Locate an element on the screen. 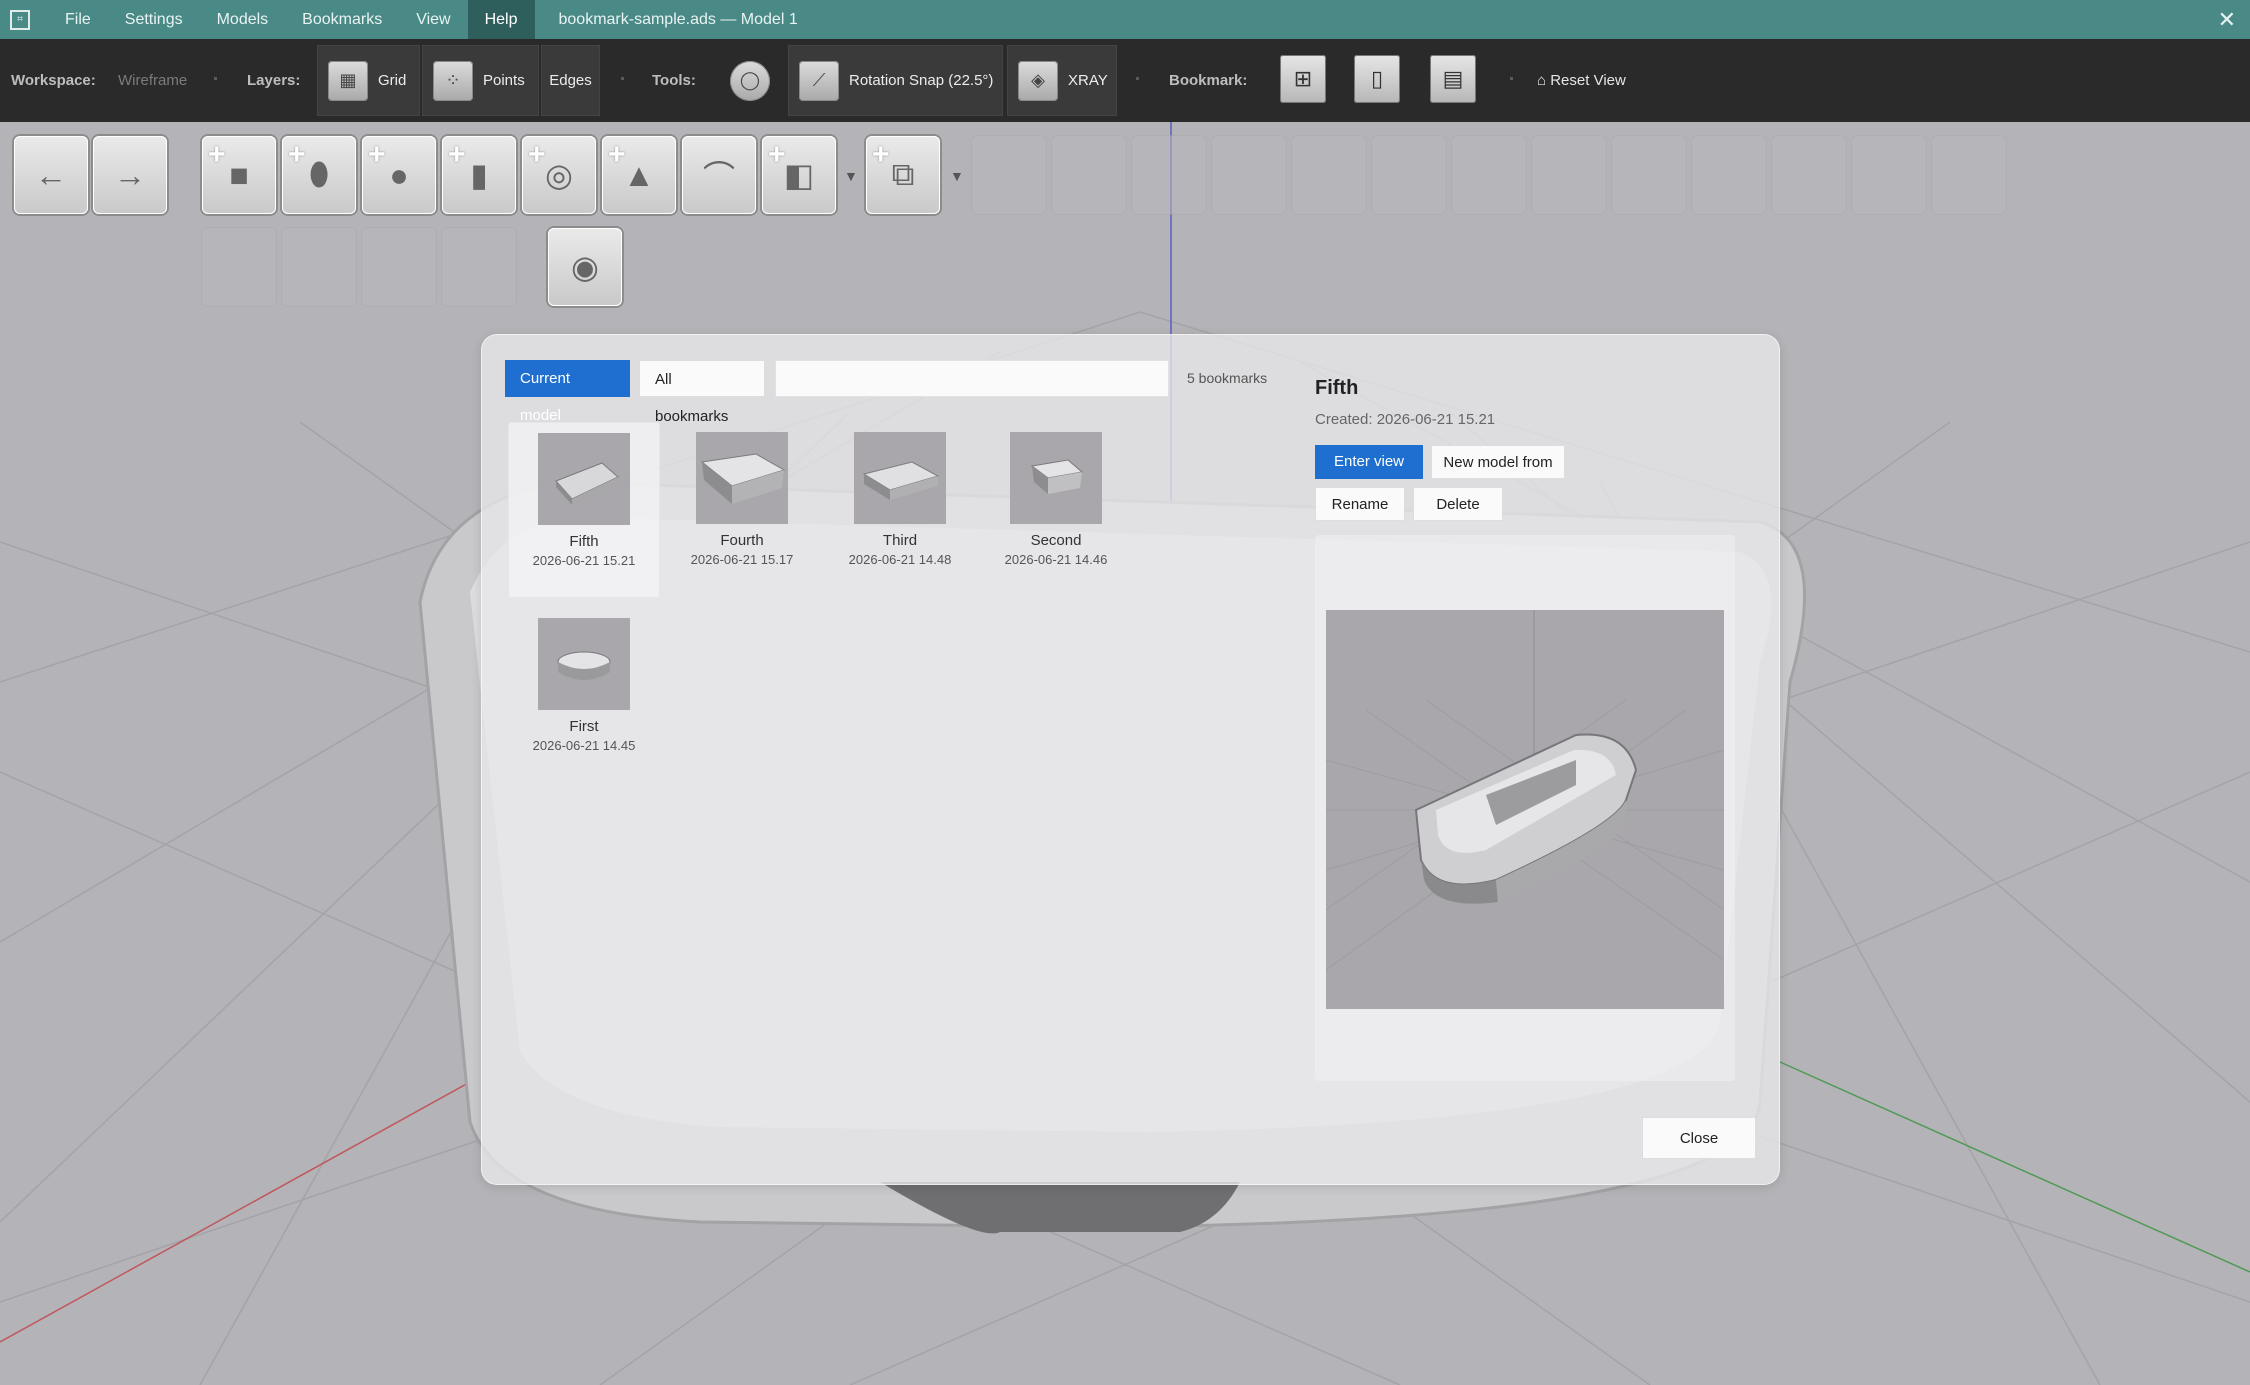 The image size is (2250, 1385). sphere-icon: ● is located at coordinates (399, 174).